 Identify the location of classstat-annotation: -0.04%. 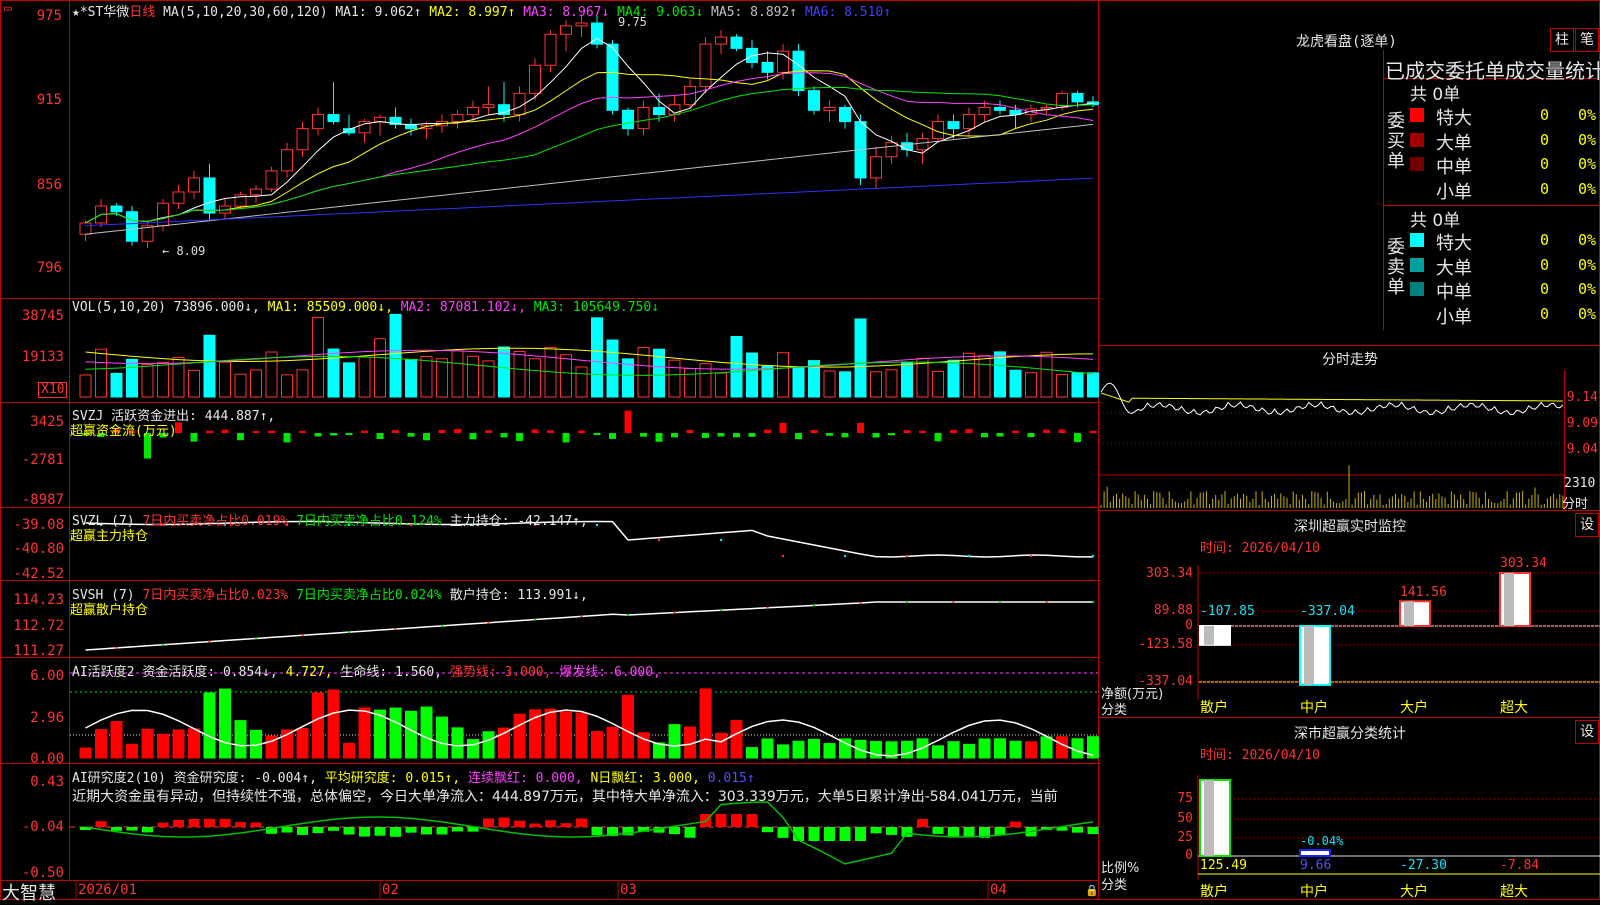
(1322, 841).